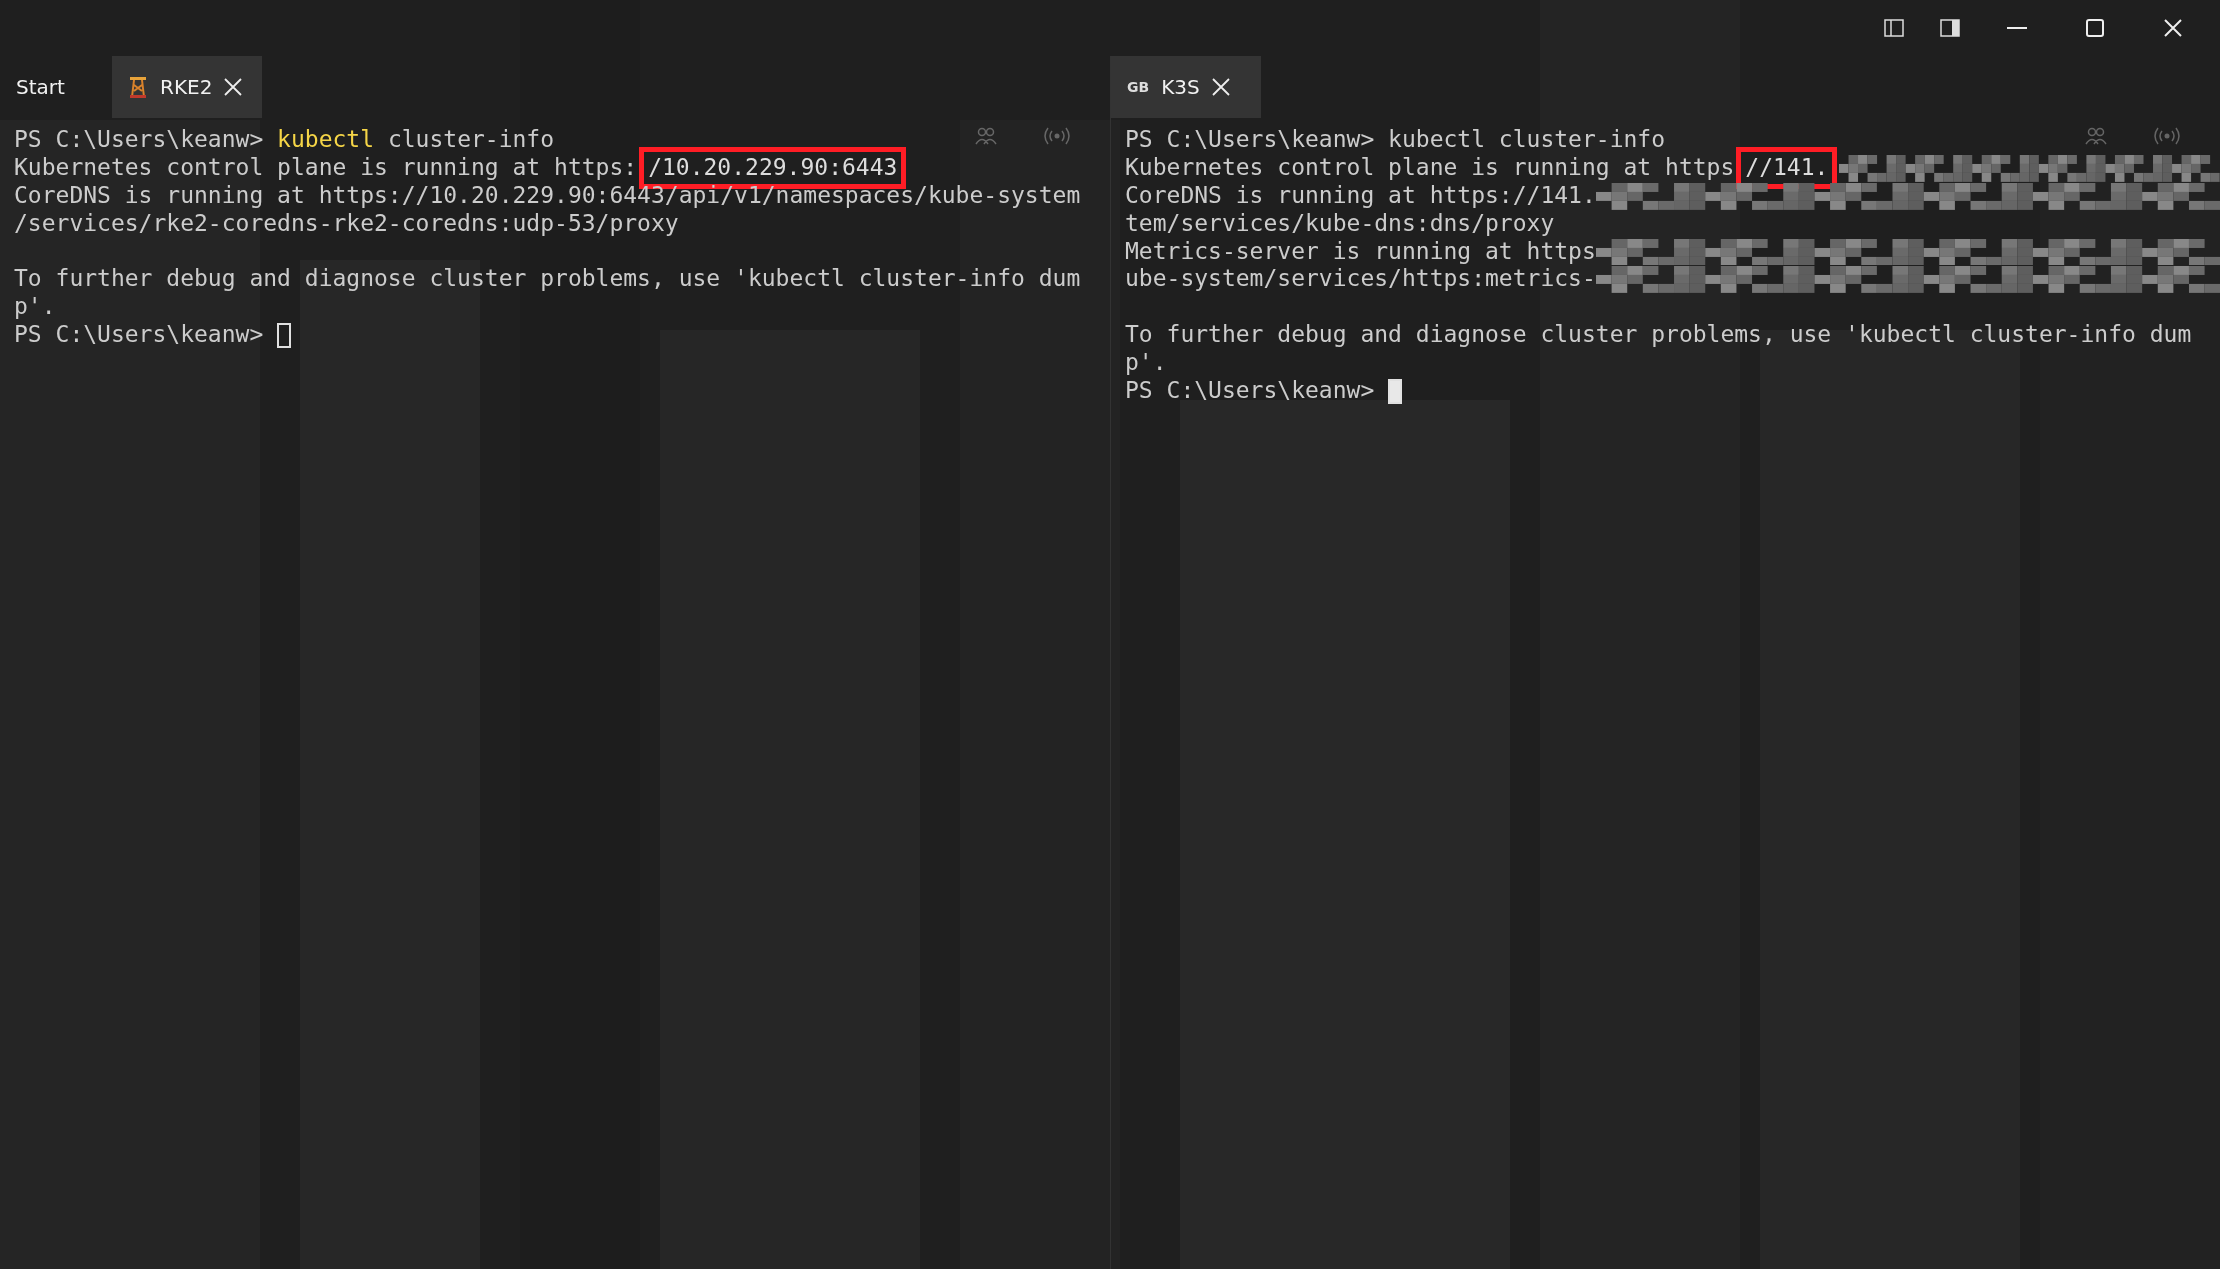 Image resolution: width=2220 pixels, height=1269 pixels. I want to click on tab-icon: GB, so click(1138, 87).